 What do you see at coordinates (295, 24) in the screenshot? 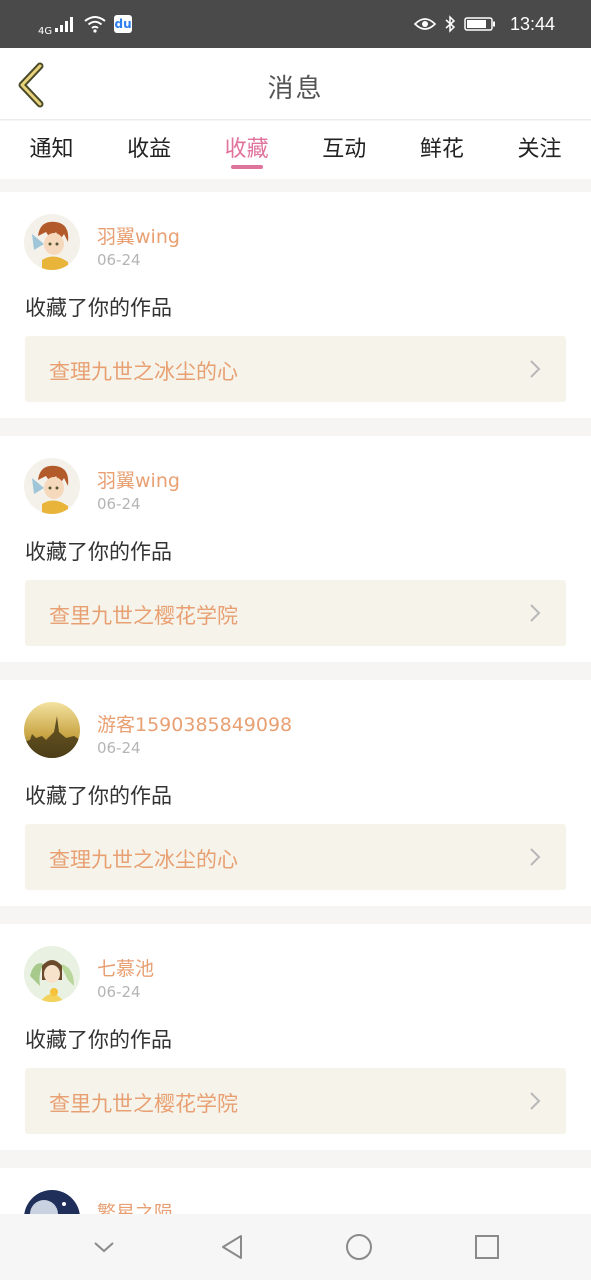
I see `status-bar: 4G du 13:44` at bounding box center [295, 24].